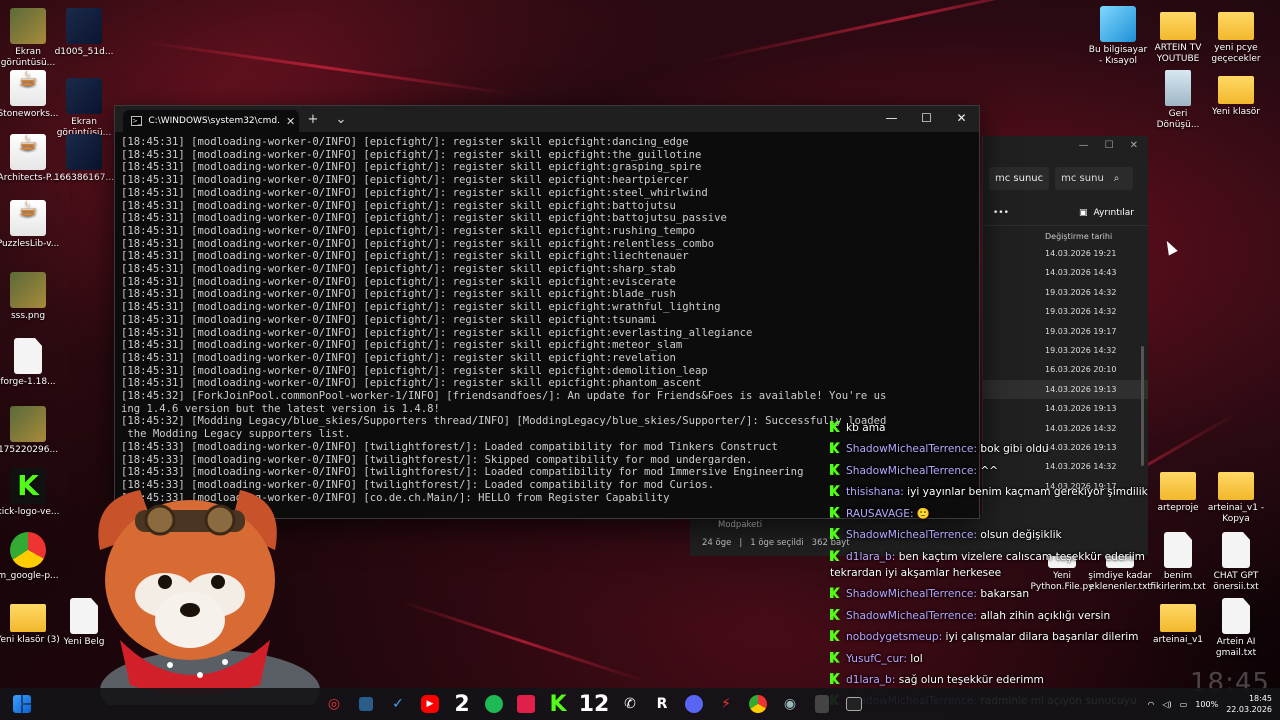 The height and width of the screenshot is (720, 1280). What do you see at coordinates (1094, 178) in the screenshot?
I see `search-input: mc sunu ⌕` at bounding box center [1094, 178].